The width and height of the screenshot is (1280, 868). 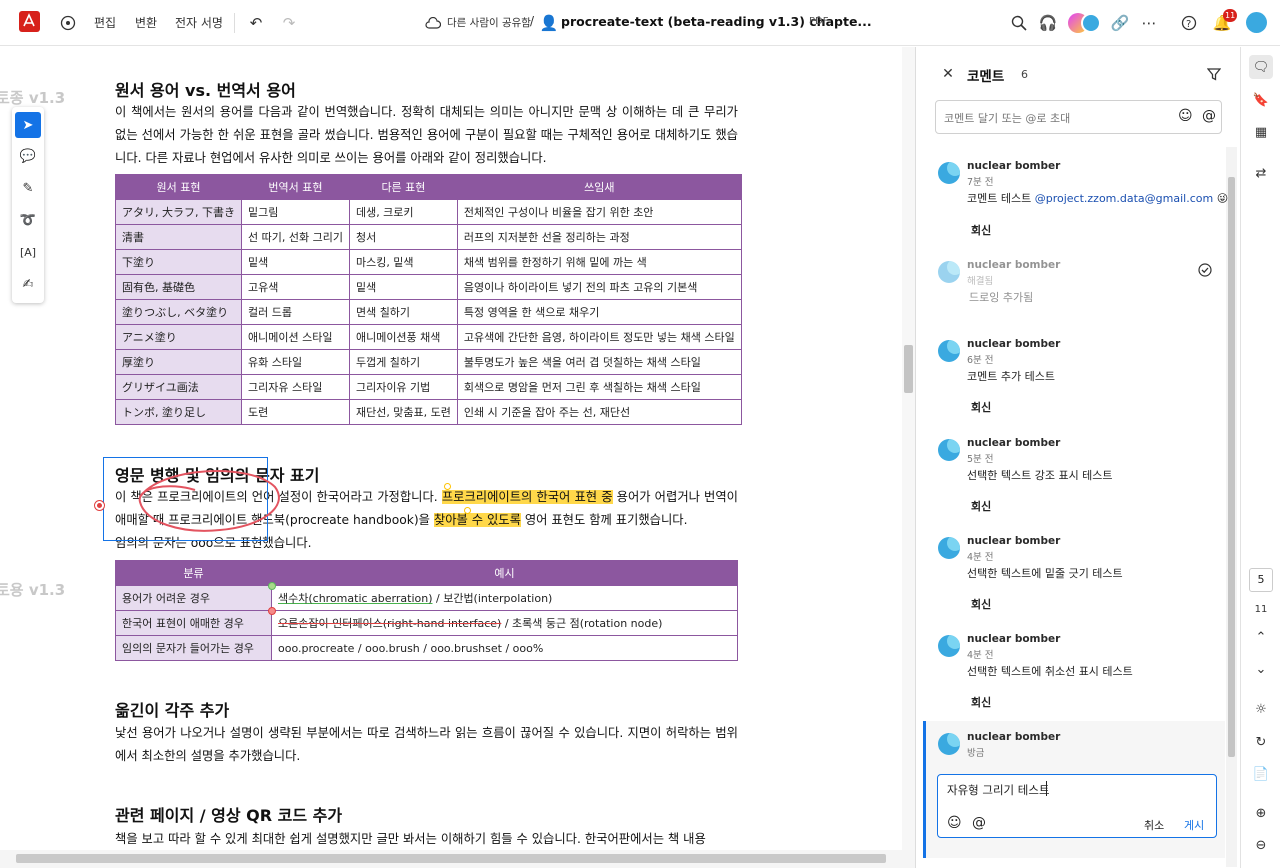 I want to click on add-comment-icon: 💬, so click(x=28, y=156).